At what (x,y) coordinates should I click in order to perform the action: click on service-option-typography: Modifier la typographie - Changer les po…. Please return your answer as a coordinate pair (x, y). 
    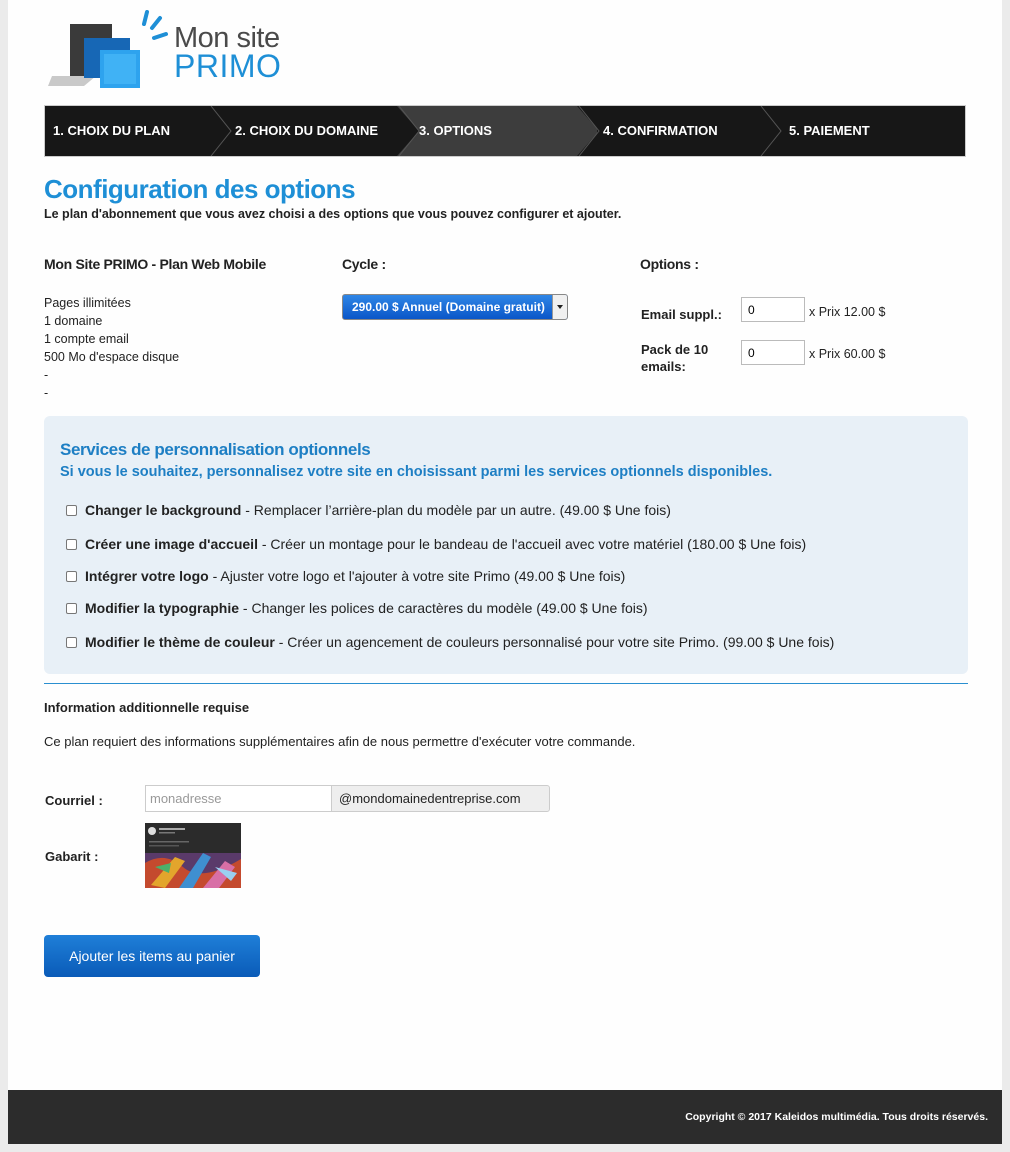
    Looking at the image, I should click on (357, 608).